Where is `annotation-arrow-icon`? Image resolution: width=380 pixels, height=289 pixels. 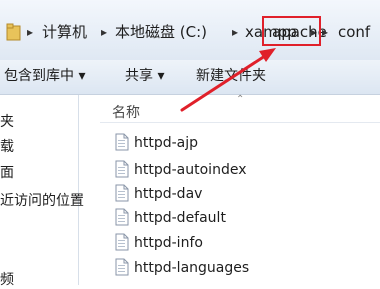
annotation-arrow-icon is located at coordinates (228, 80).